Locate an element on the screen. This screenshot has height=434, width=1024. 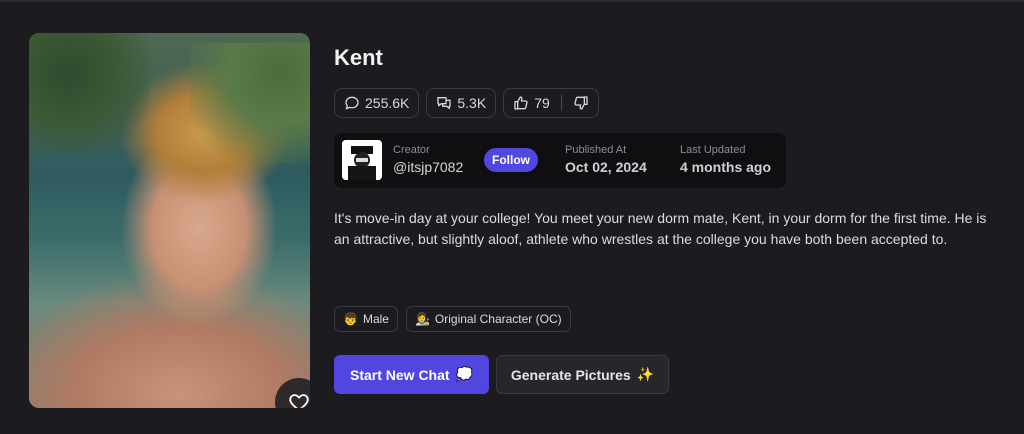
thumbs-up-icon is located at coordinates (521, 103).